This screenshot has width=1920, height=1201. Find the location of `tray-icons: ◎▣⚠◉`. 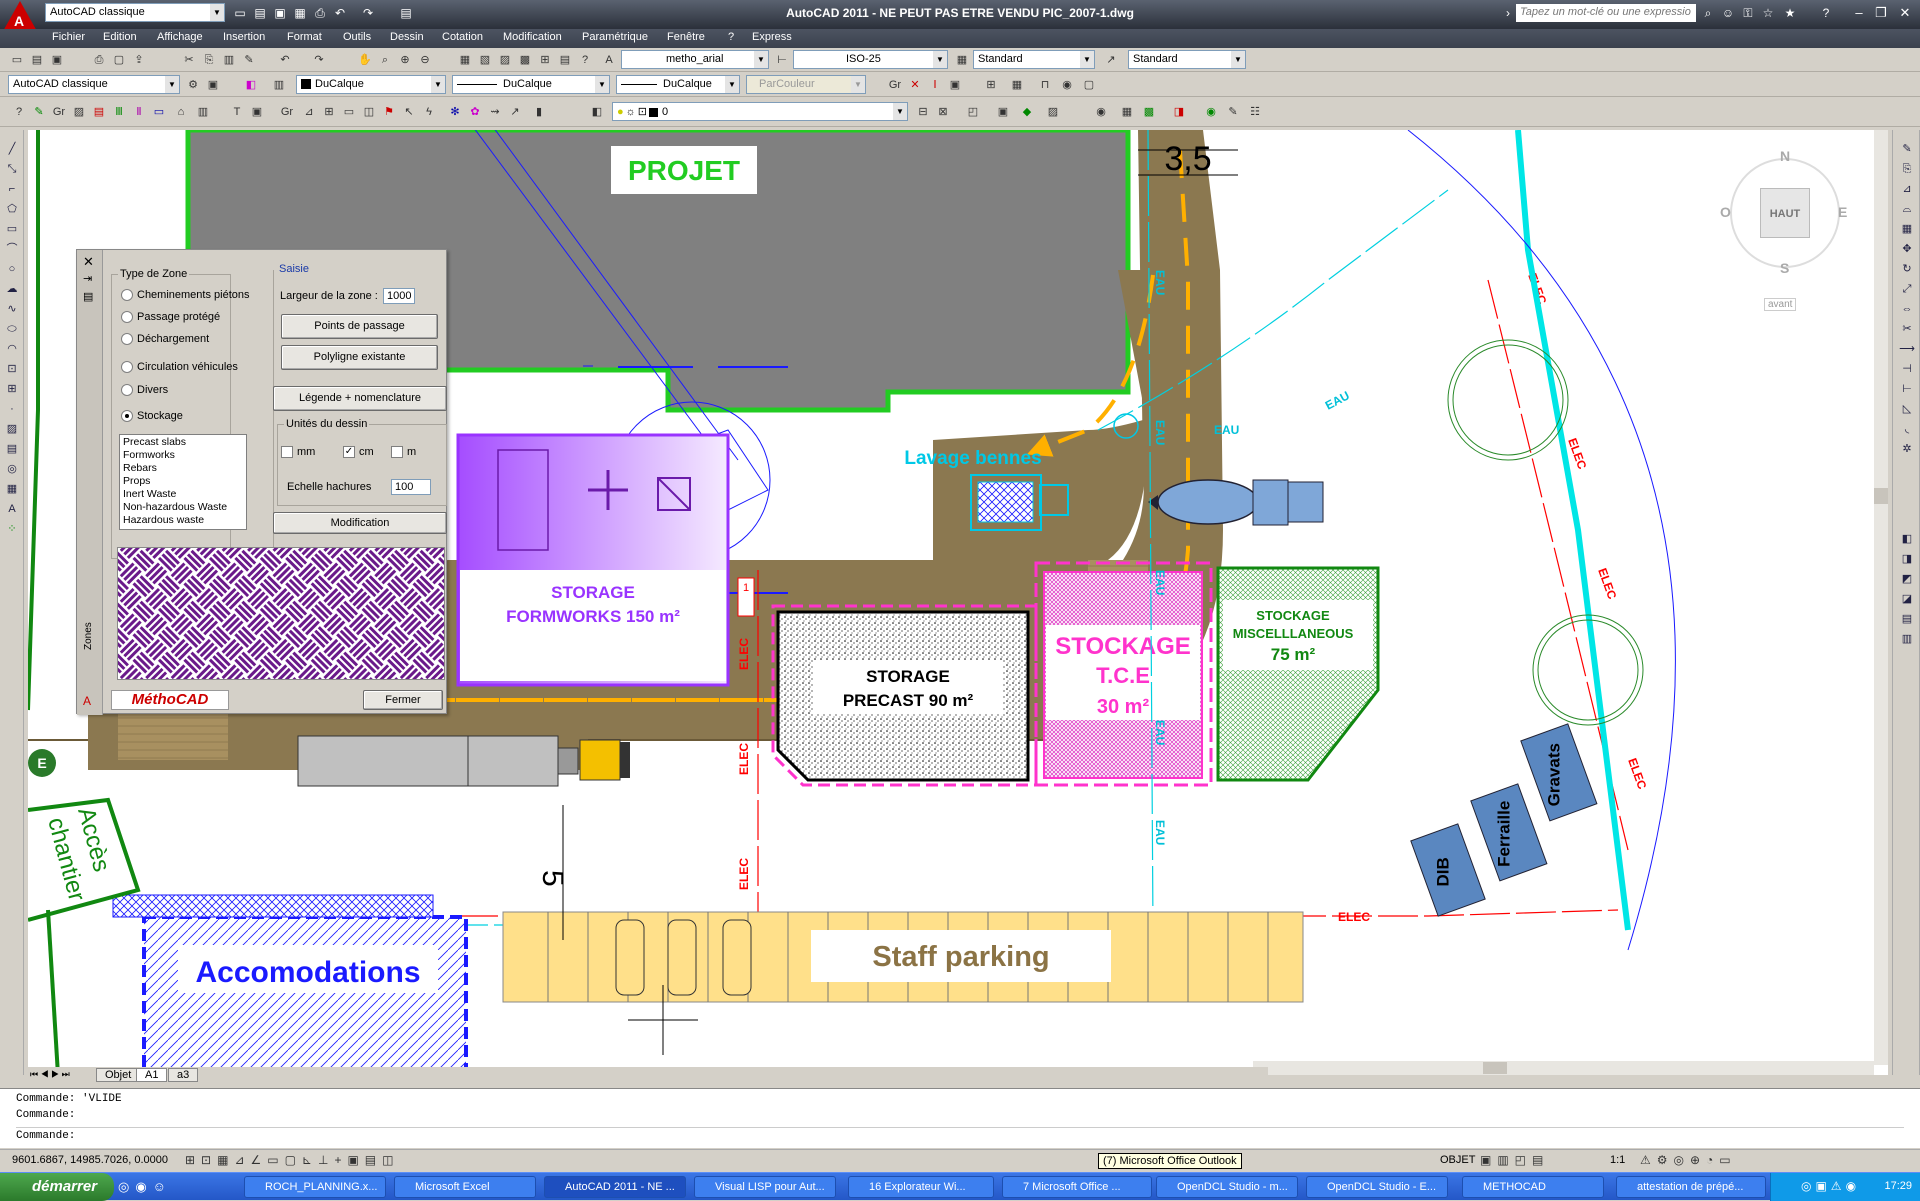

tray-icons: ◎▣⚠◉ is located at coordinates (1830, 1186).